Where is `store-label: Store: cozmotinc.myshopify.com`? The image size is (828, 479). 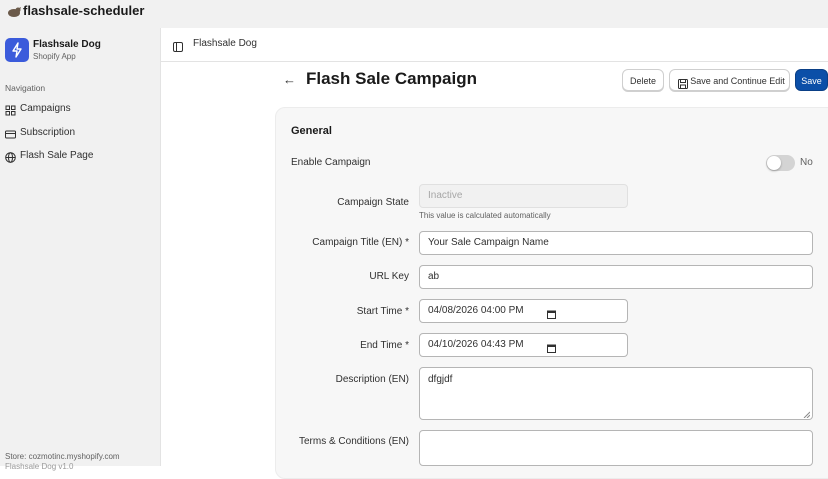
store-label: Store: cozmotinc.myshopify.com is located at coordinates (62, 456).